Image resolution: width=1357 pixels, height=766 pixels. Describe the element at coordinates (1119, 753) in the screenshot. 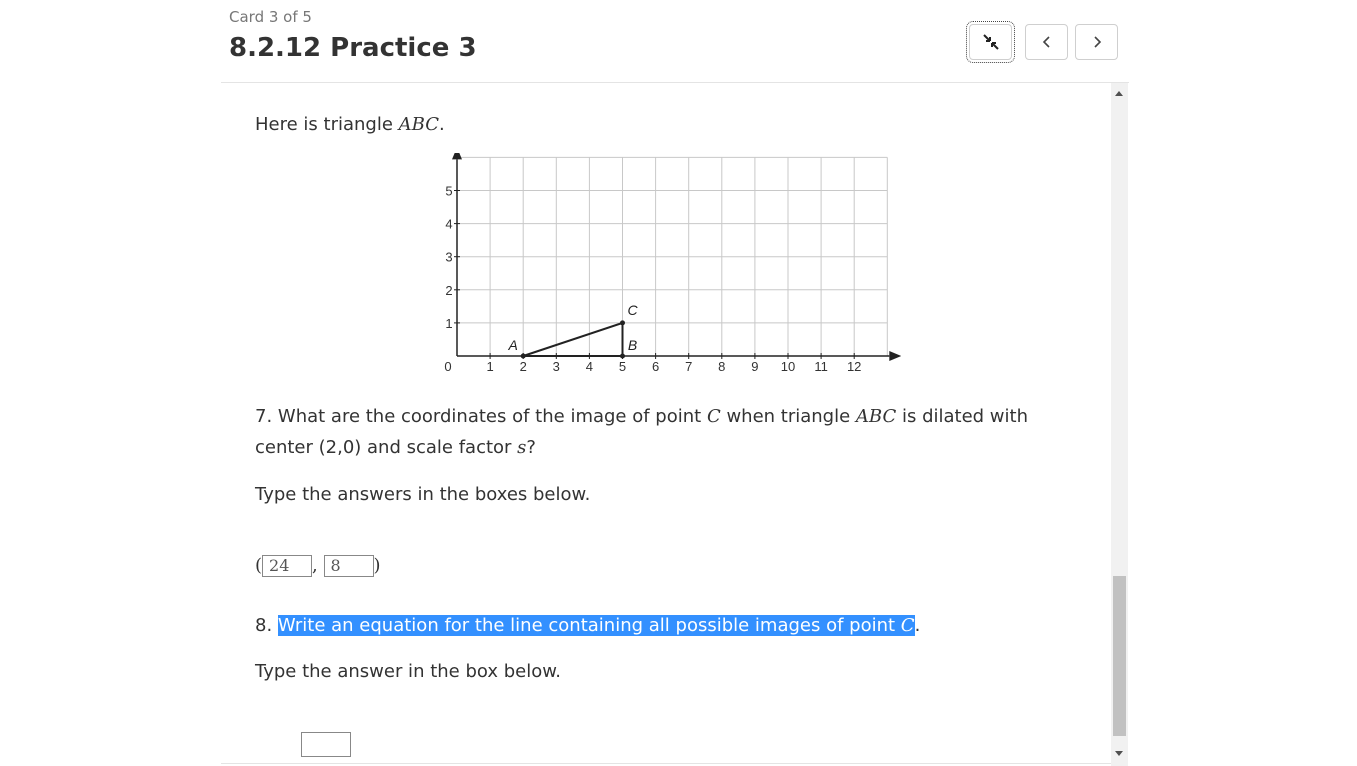

I see `scroll-down-arrow-icon` at that location.